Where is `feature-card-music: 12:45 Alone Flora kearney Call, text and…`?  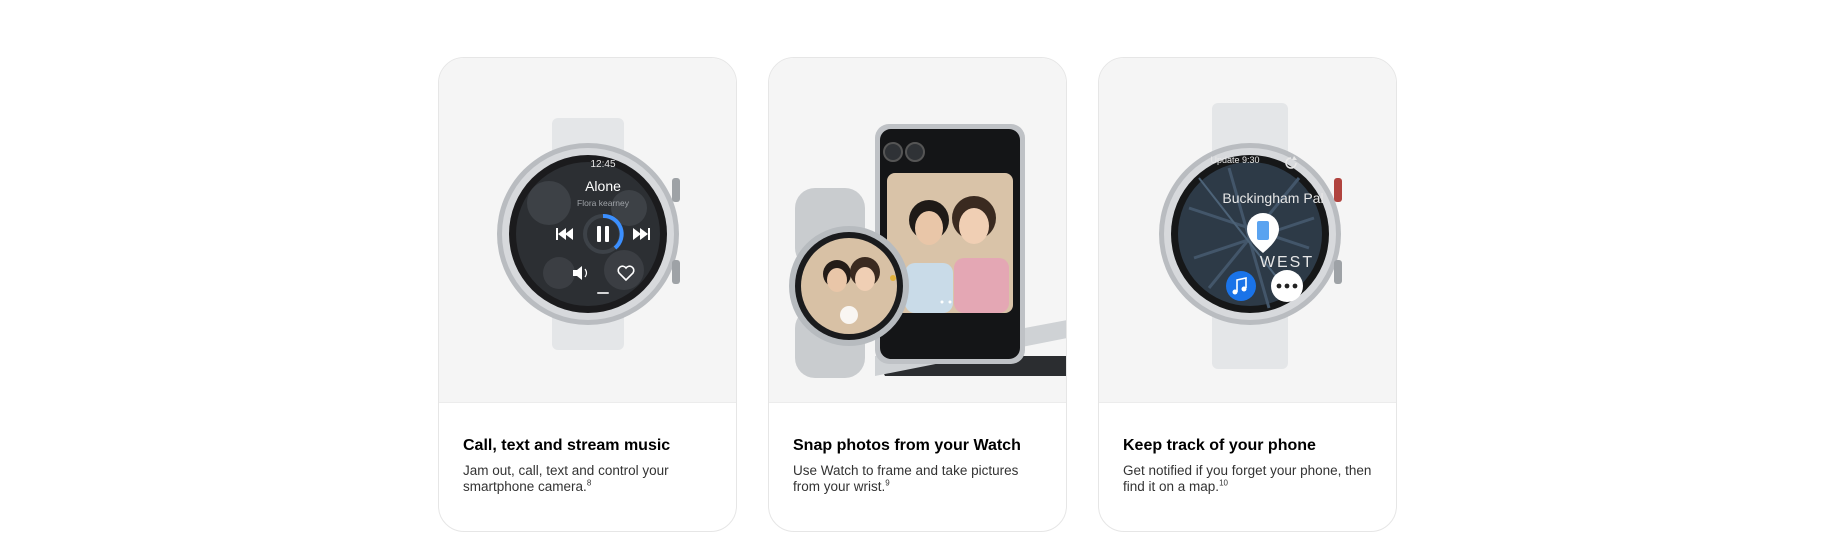
feature-card-music: 12:45 Alone Flora kearney Call, text and… is located at coordinates (587, 294).